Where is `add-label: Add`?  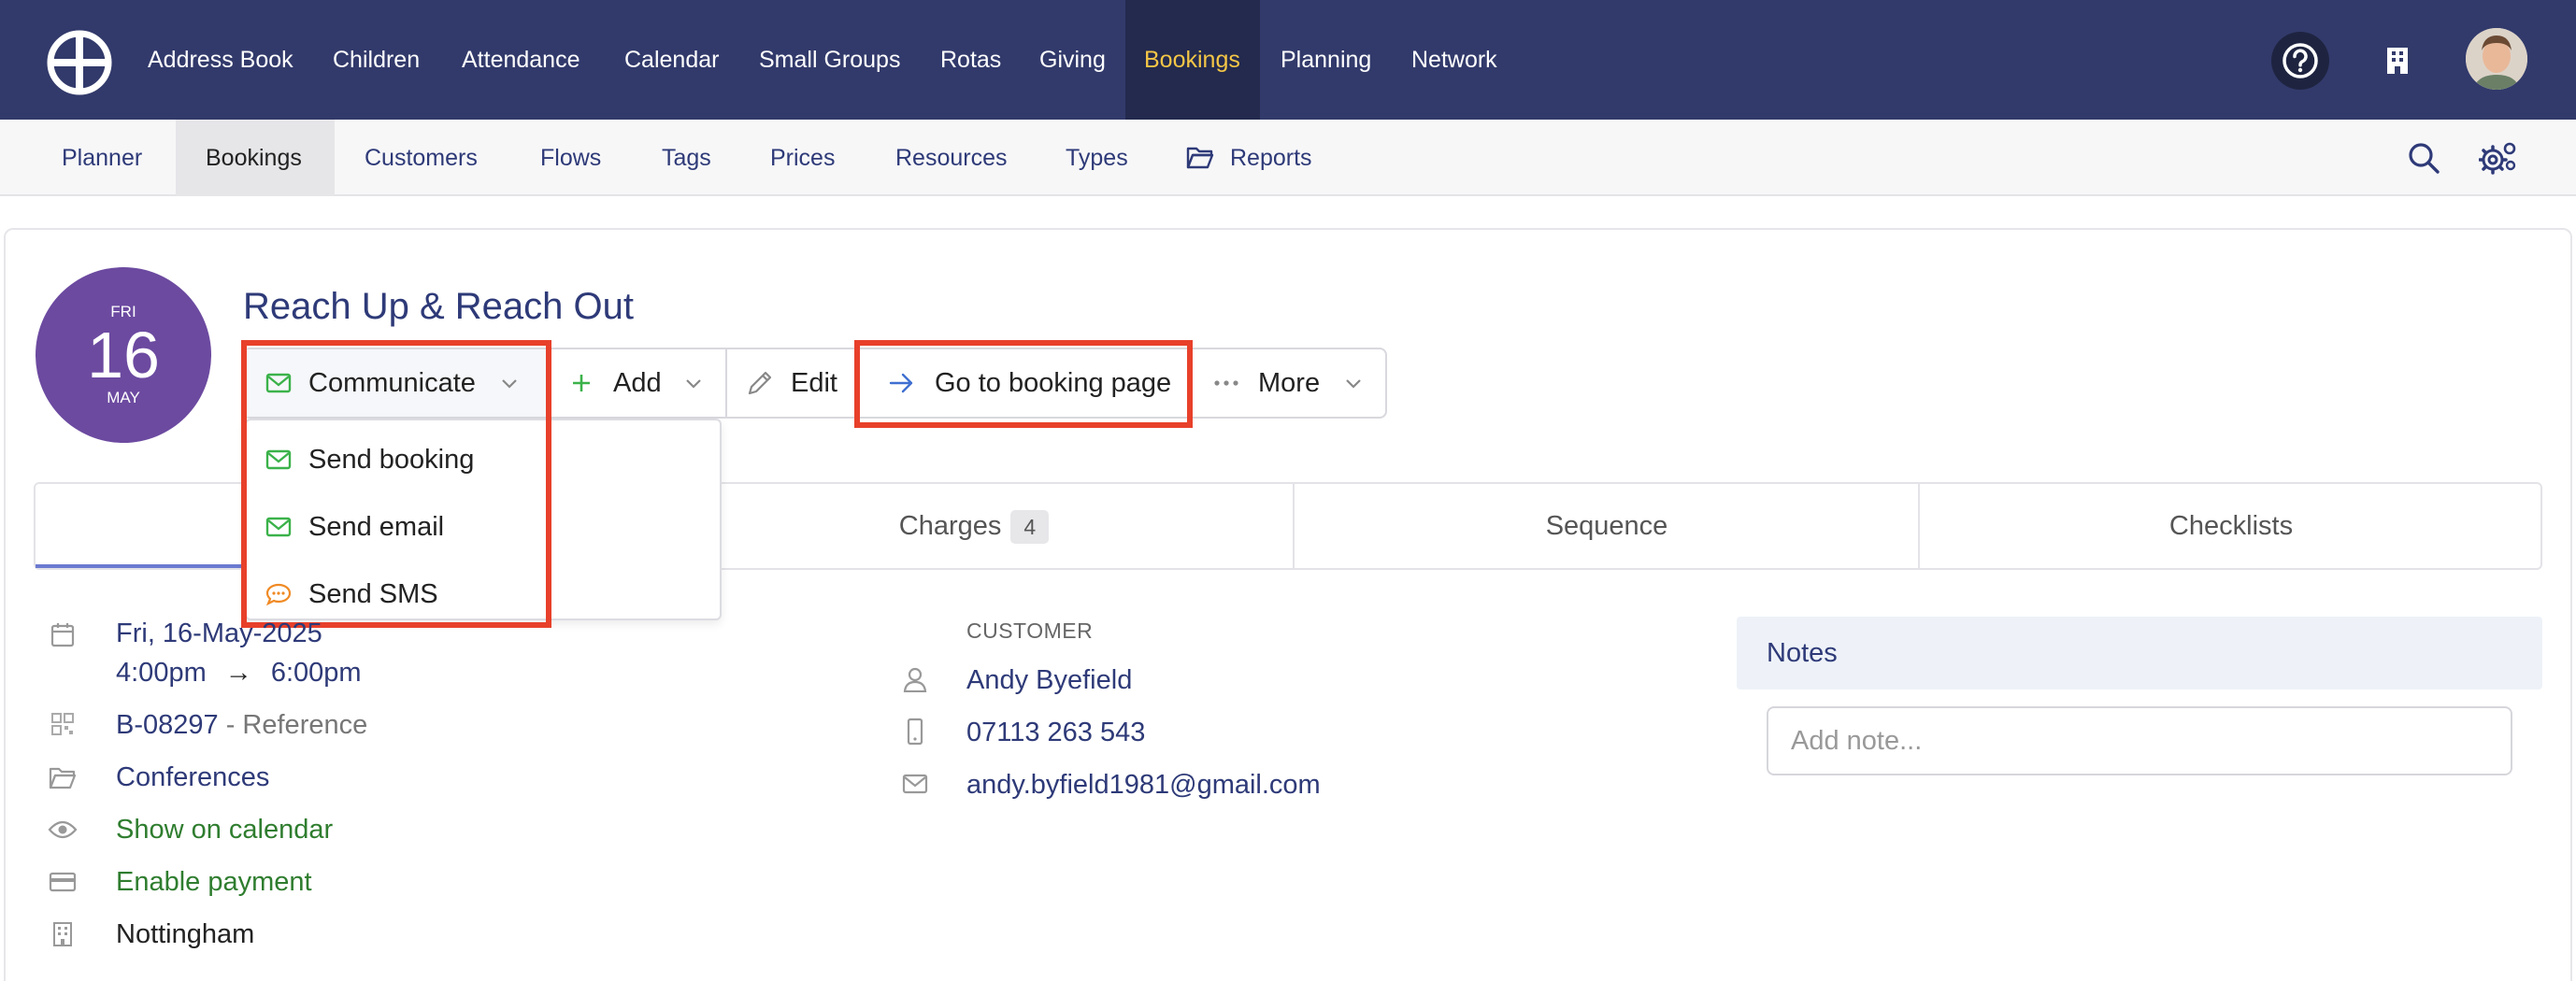
add-label: Add is located at coordinates (637, 383).